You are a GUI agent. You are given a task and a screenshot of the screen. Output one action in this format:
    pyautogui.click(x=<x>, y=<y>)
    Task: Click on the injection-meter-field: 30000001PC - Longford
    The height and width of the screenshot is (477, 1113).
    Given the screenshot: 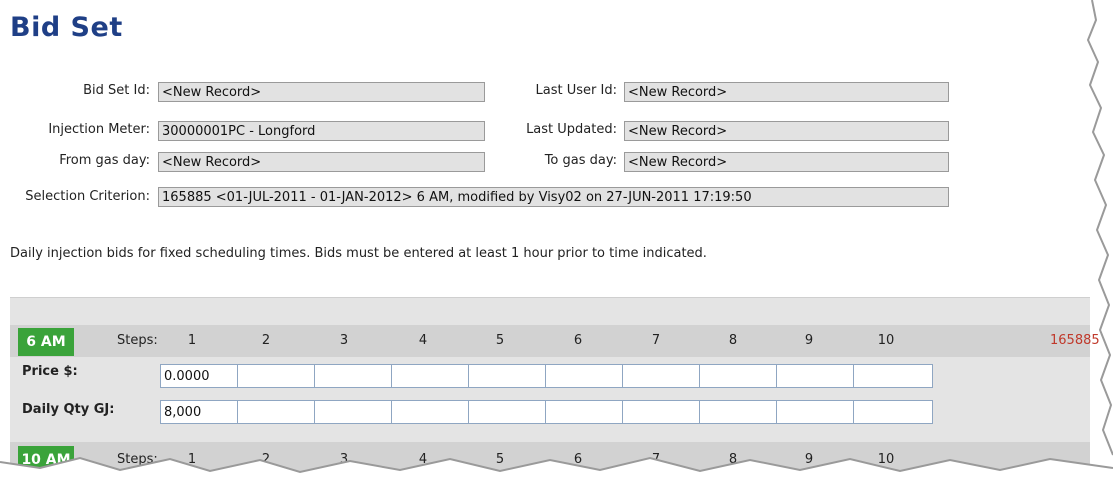 What is the action you would take?
    pyautogui.click(x=321, y=131)
    